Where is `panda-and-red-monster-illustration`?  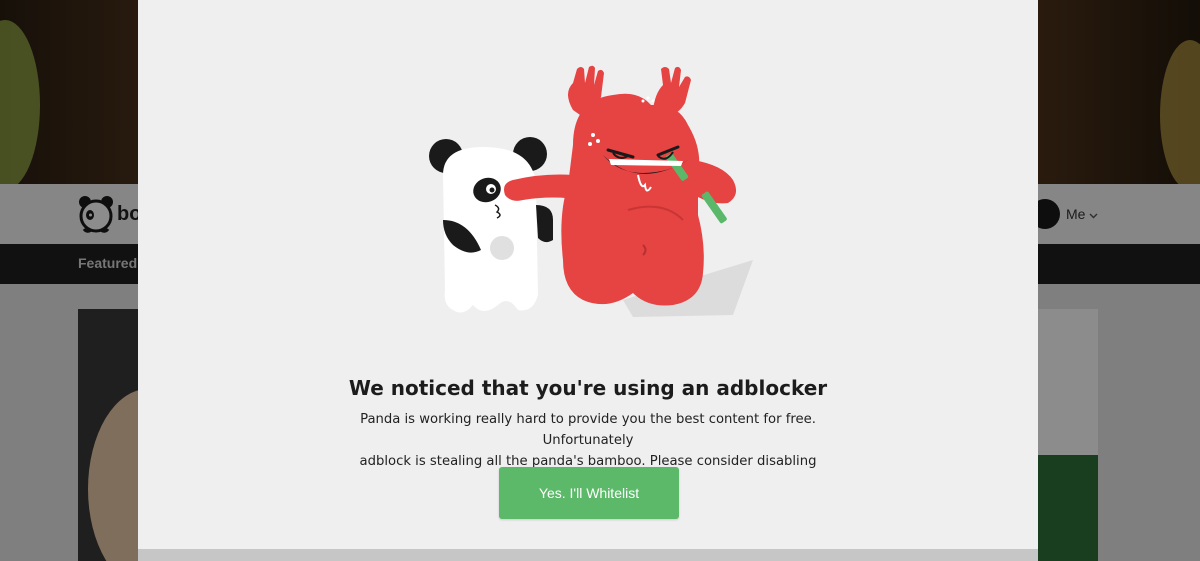
panda-and-red-monster-illustration is located at coordinates (591, 191).